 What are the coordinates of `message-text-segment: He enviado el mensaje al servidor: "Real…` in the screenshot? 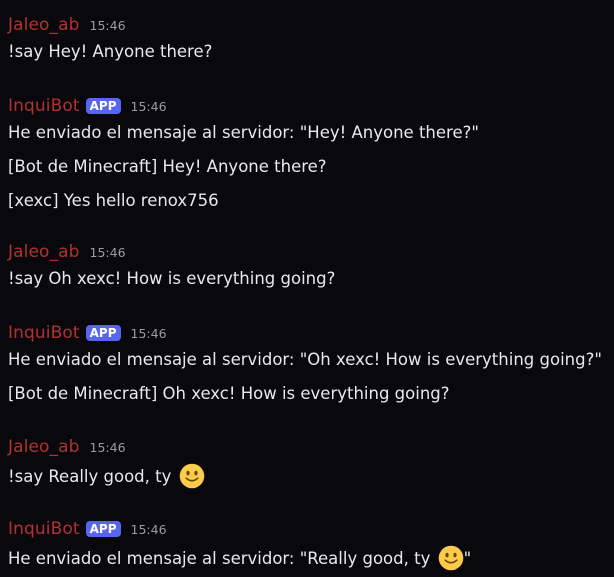 It's located at (219, 558).